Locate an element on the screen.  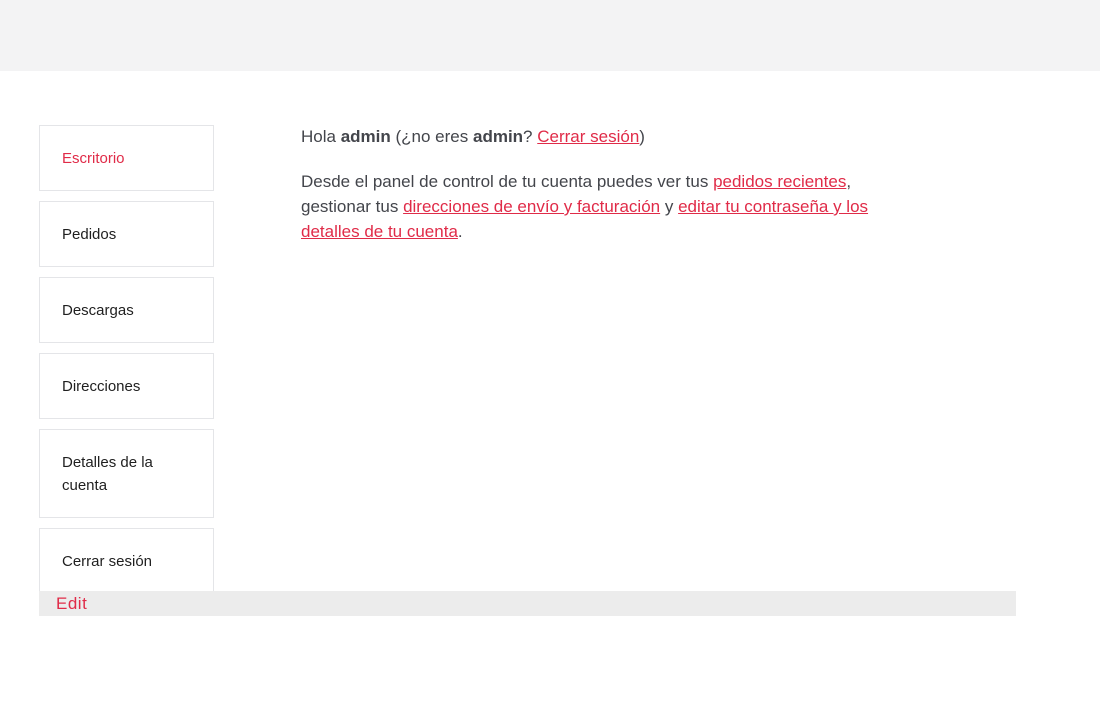
site-header-bar is located at coordinates (550, 35).